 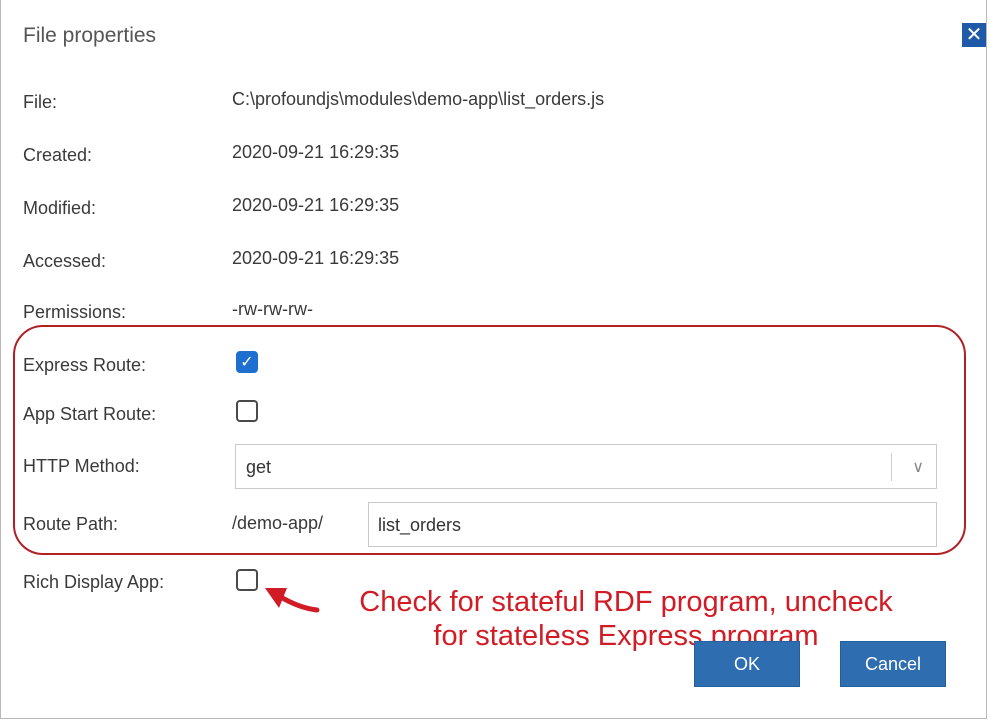 I want to click on accessed-value: 2020-09-21 16:29:35, so click(x=316, y=258).